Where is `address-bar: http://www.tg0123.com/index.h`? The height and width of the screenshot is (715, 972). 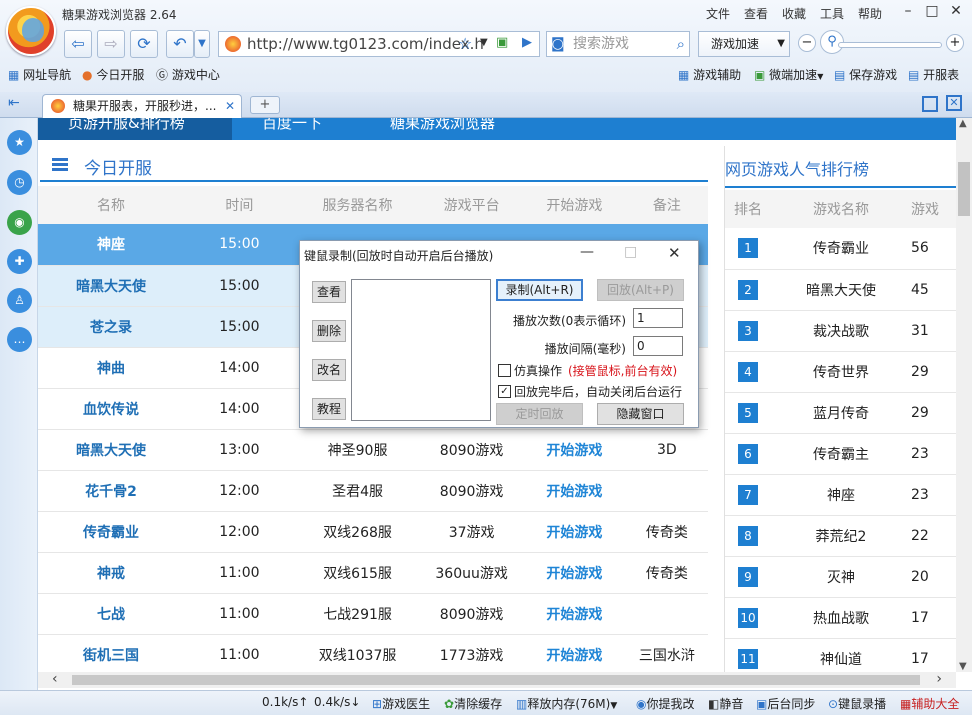 address-bar: http://www.tg0123.com/index.h is located at coordinates (379, 44).